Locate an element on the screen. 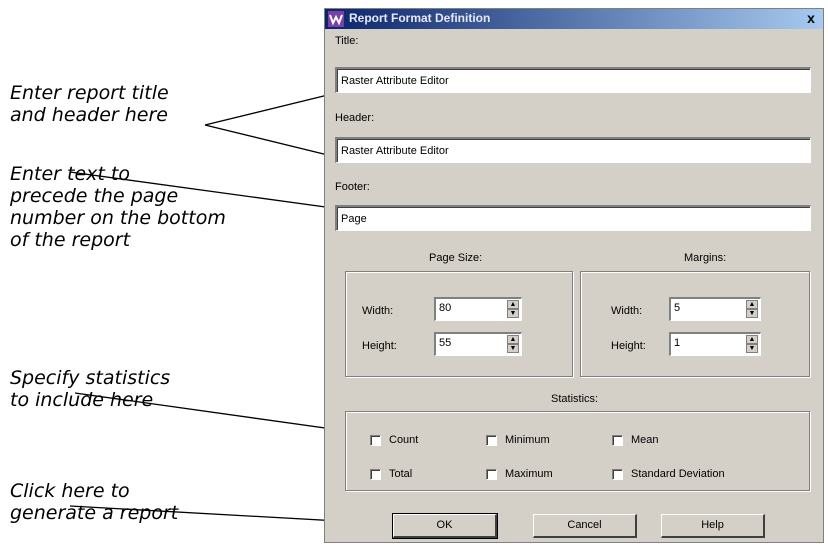  arrow-to-header is located at coordinates (273, 142).